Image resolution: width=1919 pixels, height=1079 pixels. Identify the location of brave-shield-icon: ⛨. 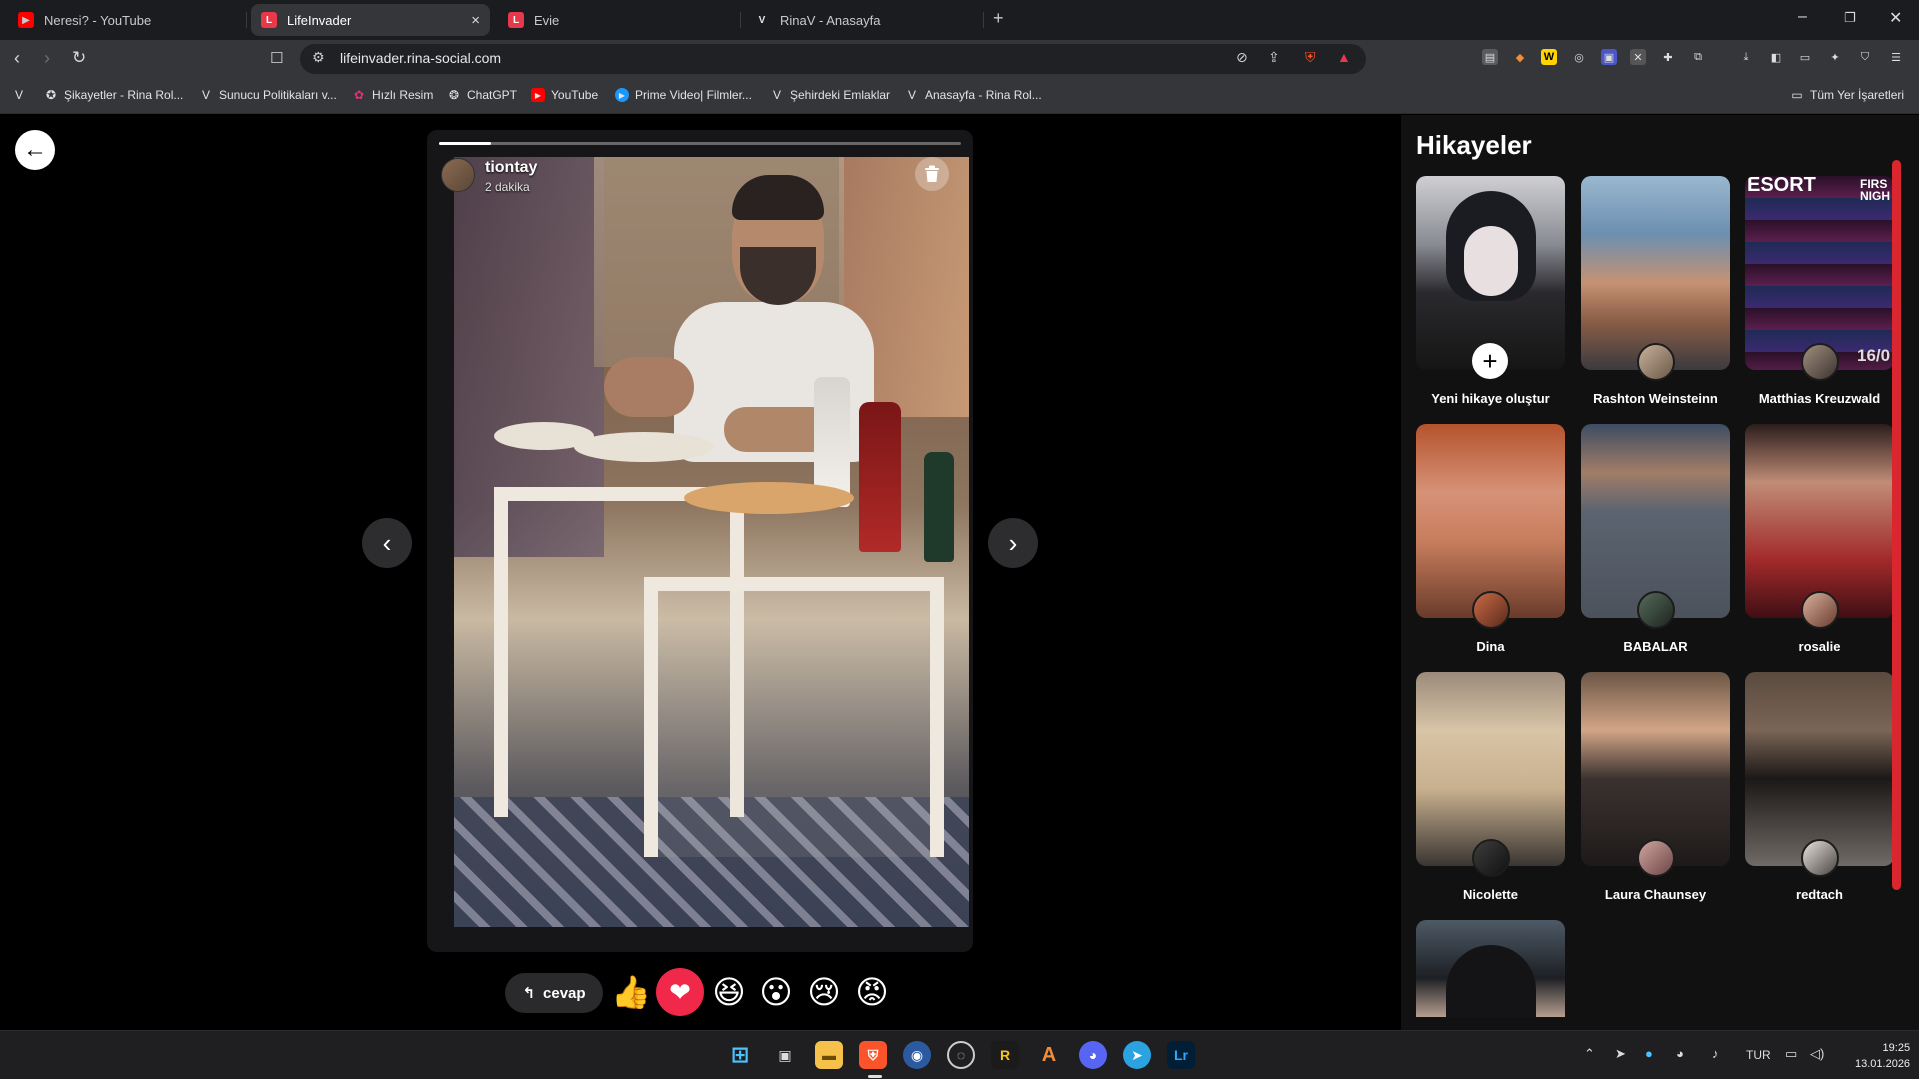
(1310, 57).